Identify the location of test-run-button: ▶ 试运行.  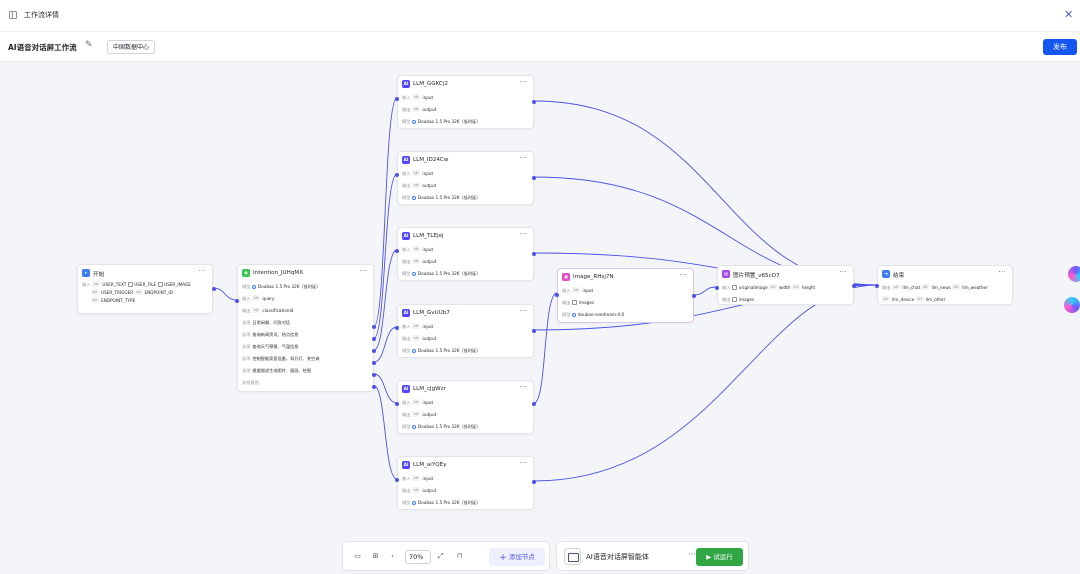
(719, 557).